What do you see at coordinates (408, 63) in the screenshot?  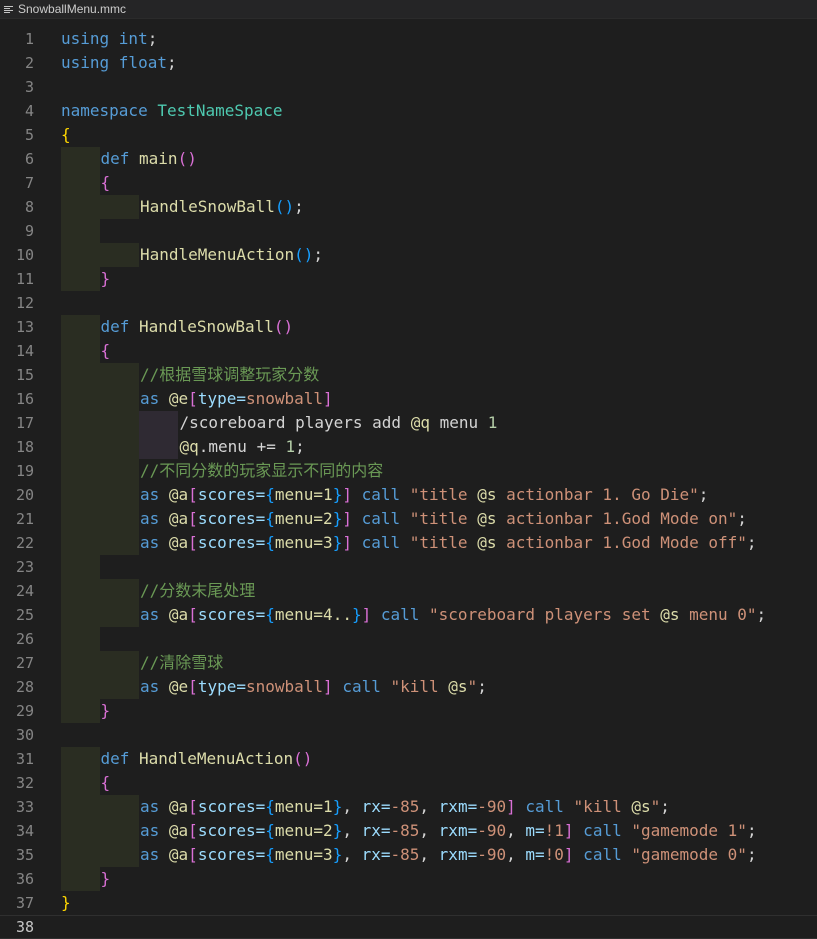 I see `code-line: 2 using float;` at bounding box center [408, 63].